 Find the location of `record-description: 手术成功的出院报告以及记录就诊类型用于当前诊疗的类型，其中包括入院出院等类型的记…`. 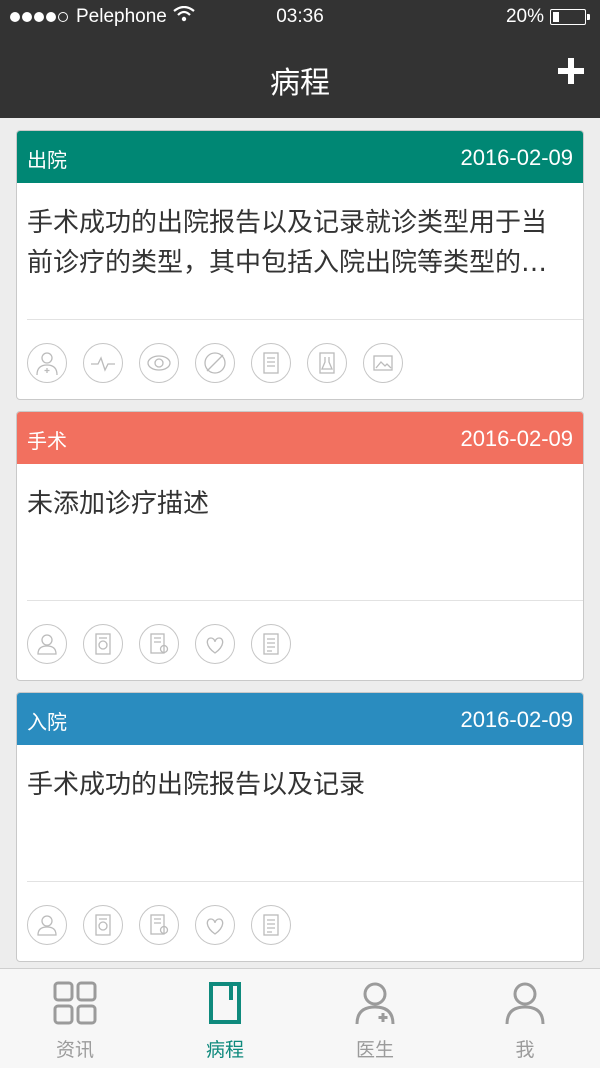

record-description: 手术成功的出院报告以及记录就诊类型用于当前诊疗的类型，其中包括入院出院等类型的记… is located at coordinates (287, 243).